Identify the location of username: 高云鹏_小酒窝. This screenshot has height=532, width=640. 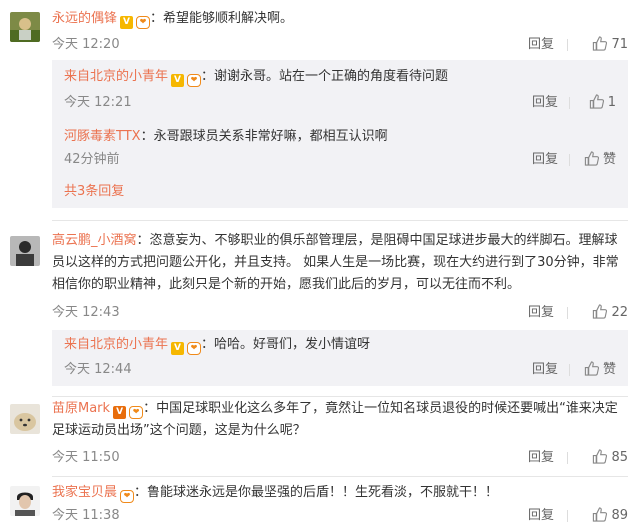
(94, 240).